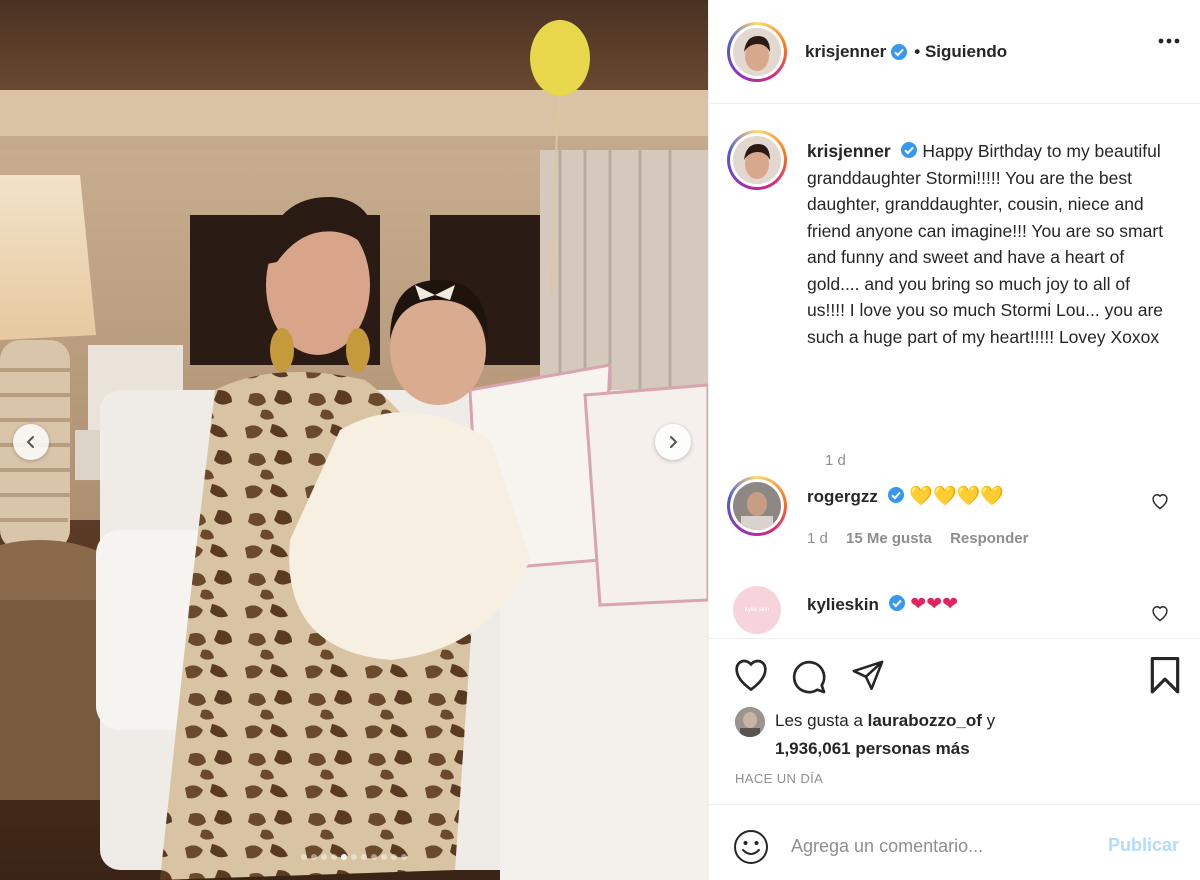 The height and width of the screenshot is (880, 1200). I want to click on comment-item: rogergzz 💛💛💛💛 1 d 15 Me gusta Responder, so click(957, 511).